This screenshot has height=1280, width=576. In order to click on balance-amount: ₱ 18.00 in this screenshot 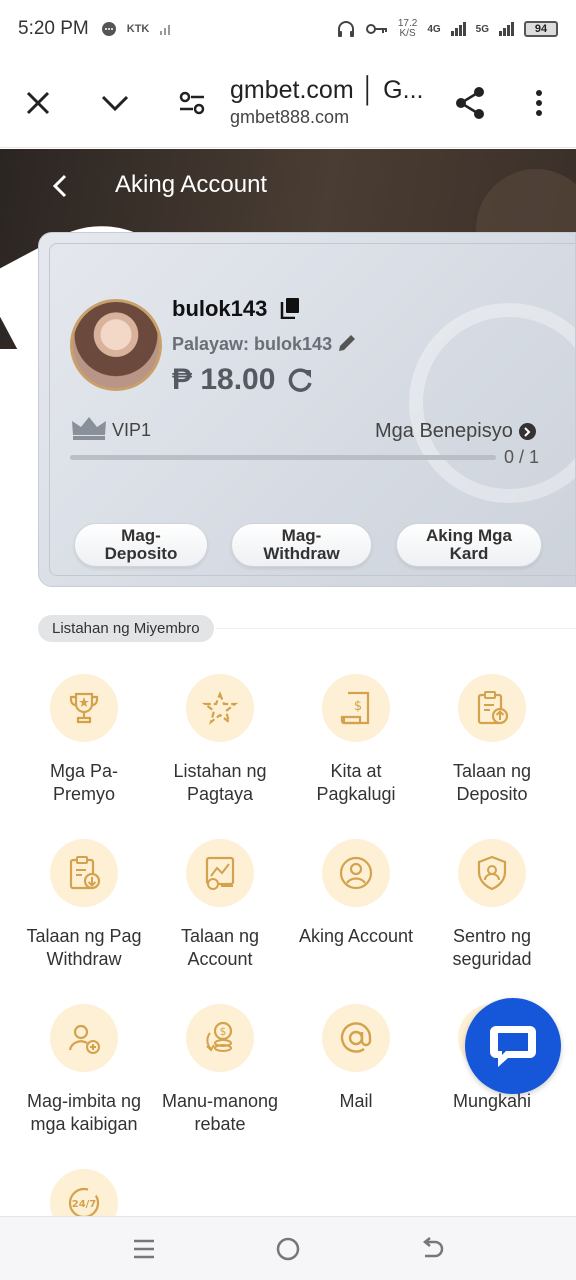, I will do `click(224, 379)`.